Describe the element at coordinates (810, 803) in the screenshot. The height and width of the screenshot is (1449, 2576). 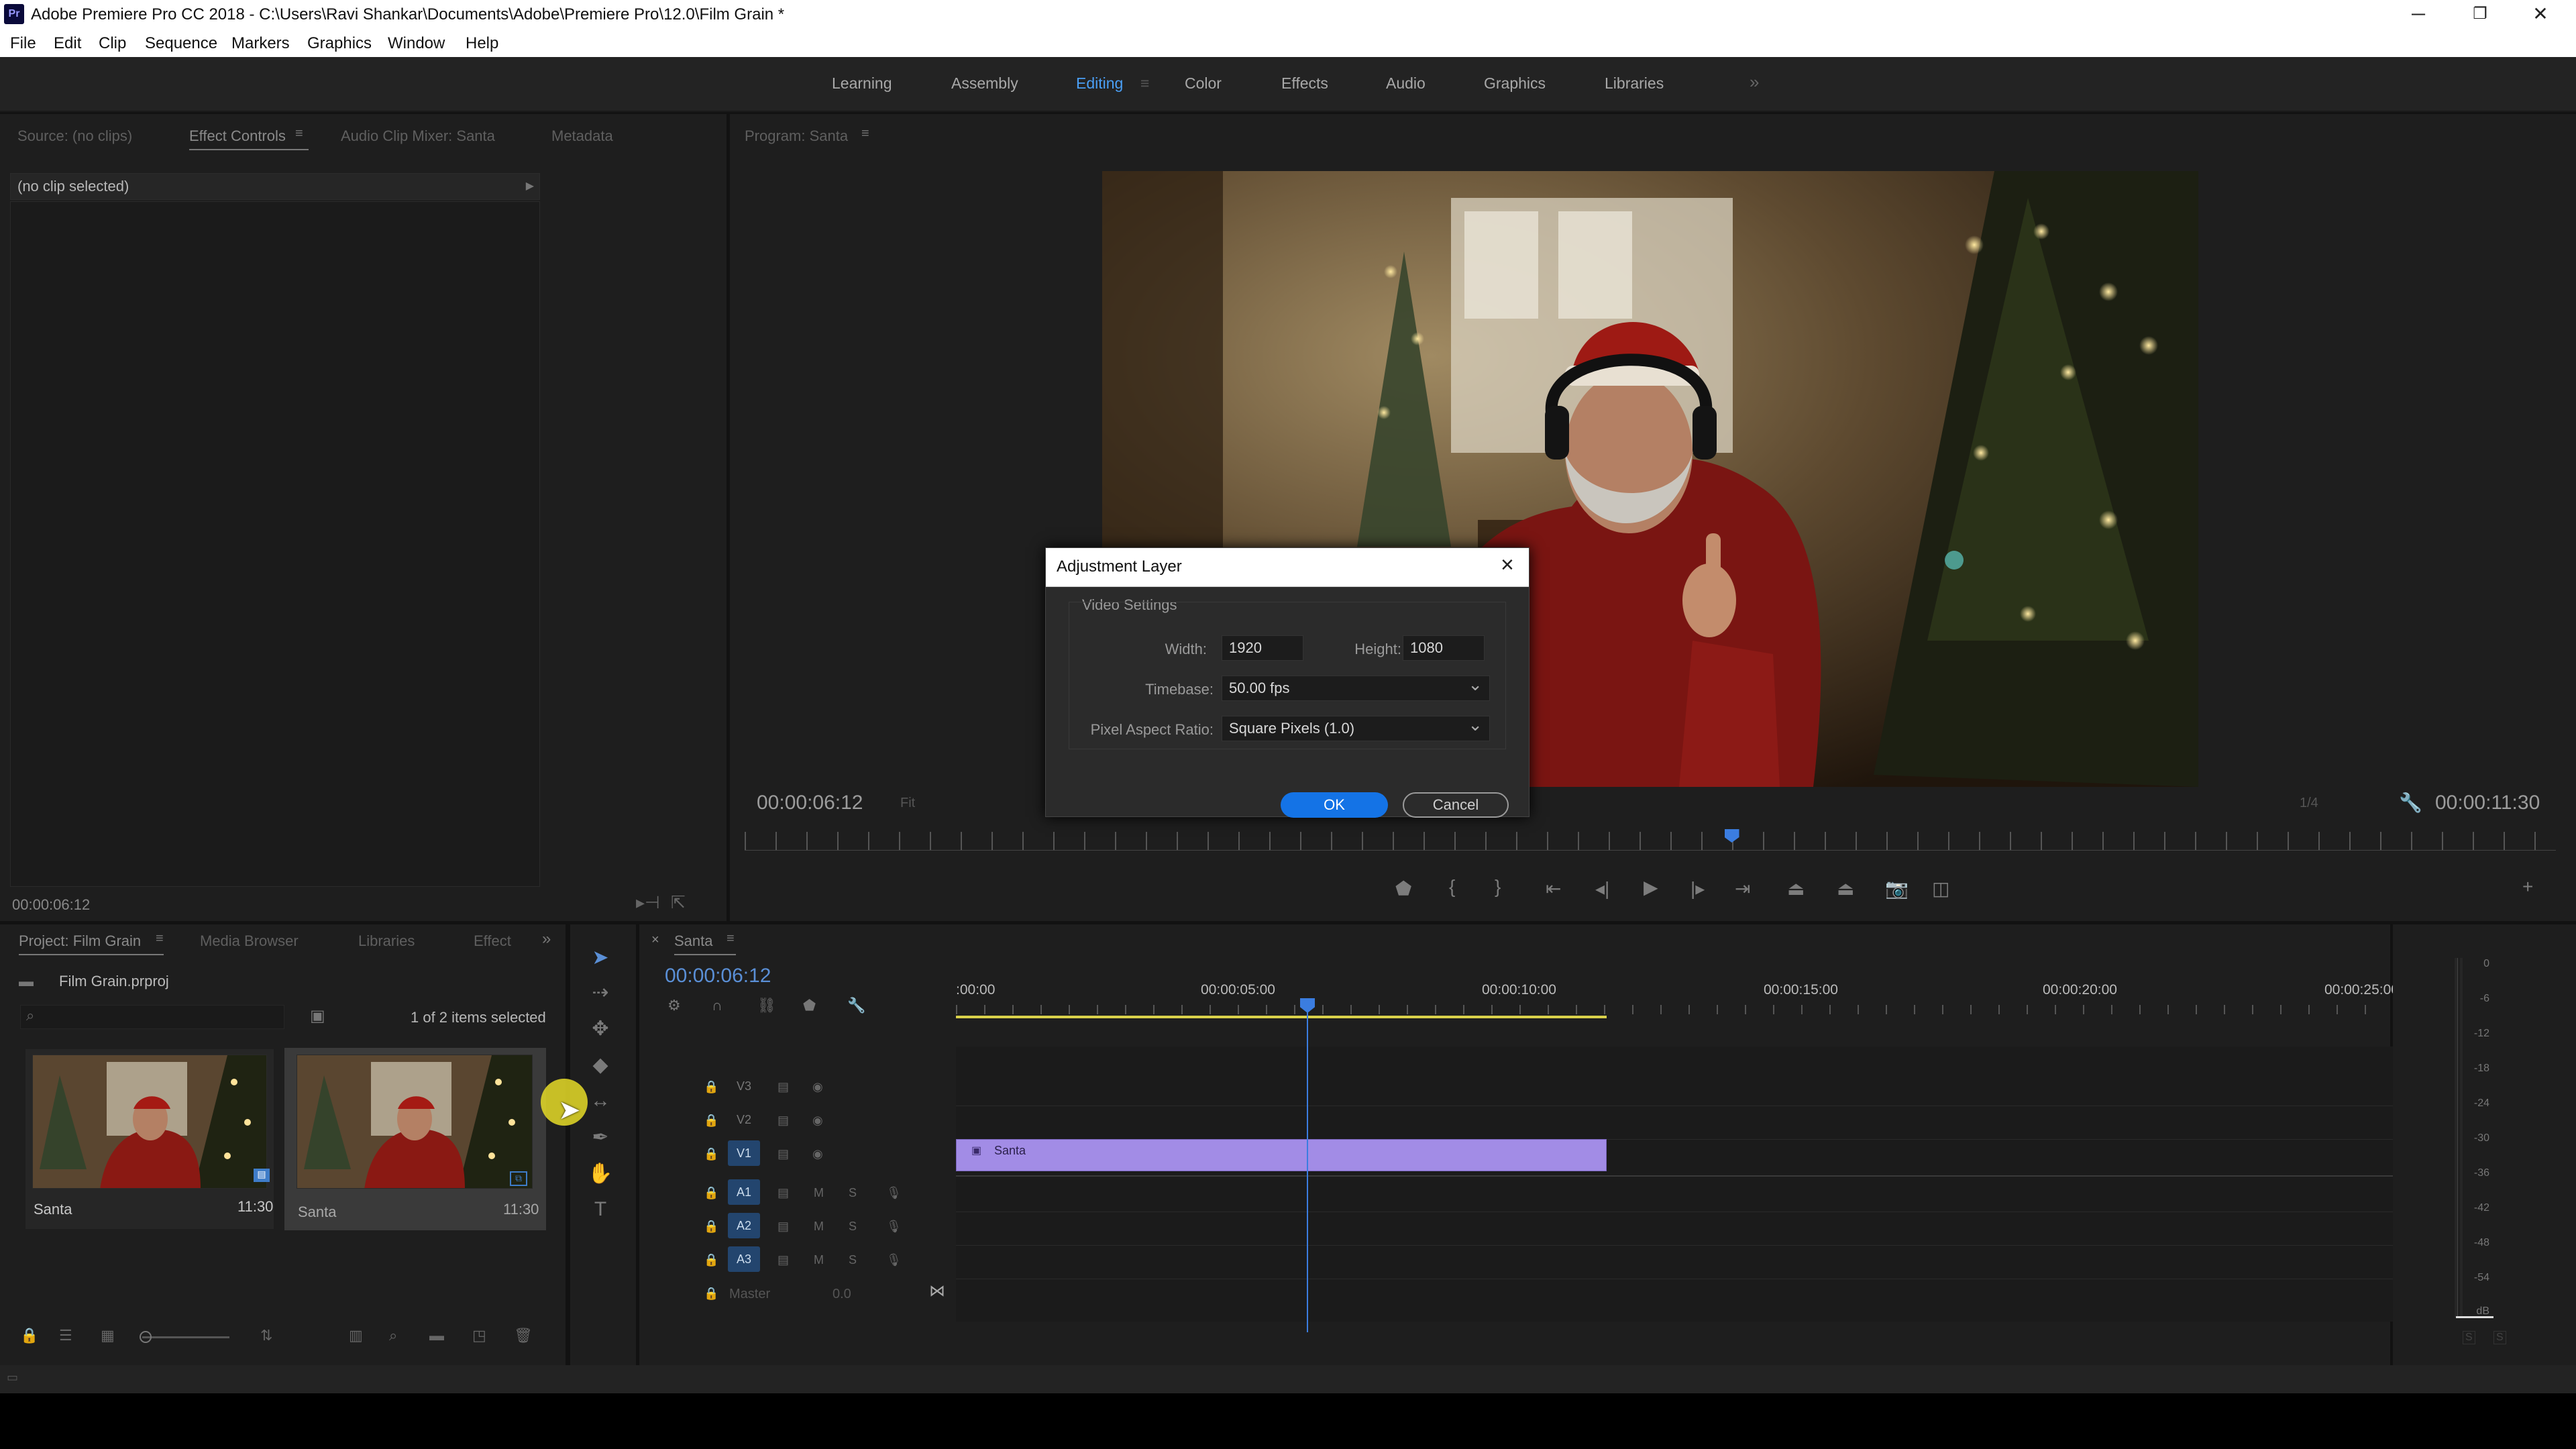
I see `program-timecode-current: 00:00:06:12` at that location.